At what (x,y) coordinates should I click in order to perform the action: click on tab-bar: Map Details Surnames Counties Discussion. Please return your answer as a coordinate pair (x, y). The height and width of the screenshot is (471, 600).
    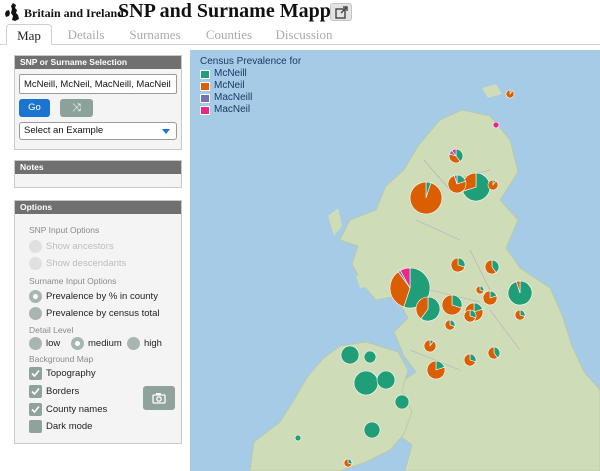
    Looking at the image, I should click on (300, 34).